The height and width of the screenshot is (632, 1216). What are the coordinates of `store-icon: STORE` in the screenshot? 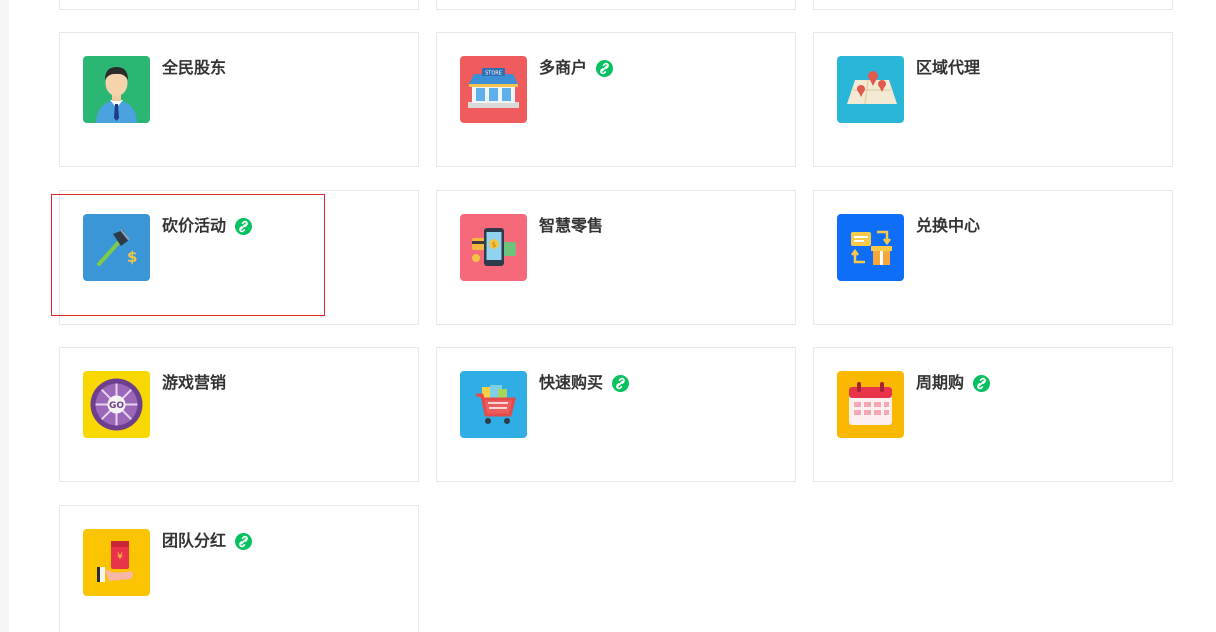 It's located at (493, 89).